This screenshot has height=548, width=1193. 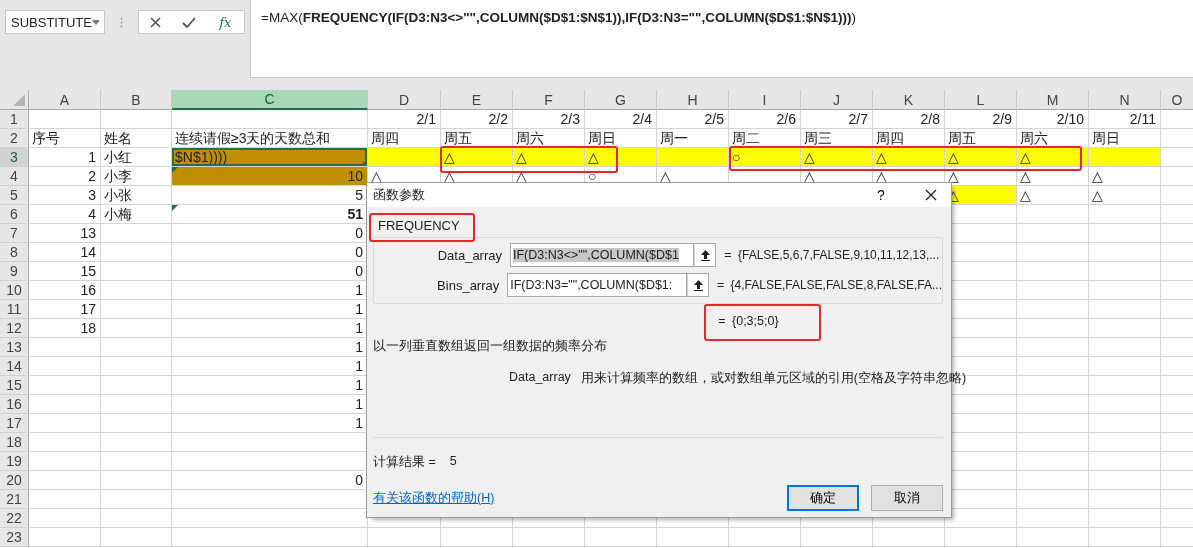 I want to click on column-header: E, so click(x=477, y=100).